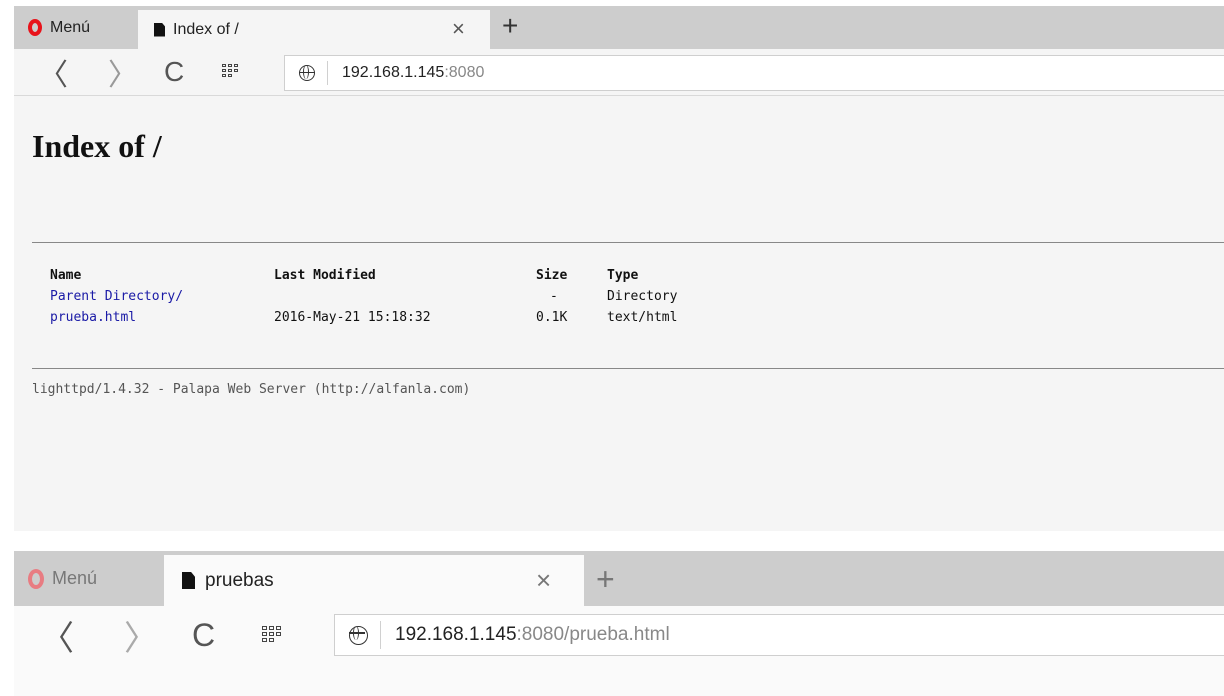 The image size is (1224, 696). Describe the element at coordinates (619, 27) in the screenshot. I see `tab-bar: Menú Index of / × +` at that location.